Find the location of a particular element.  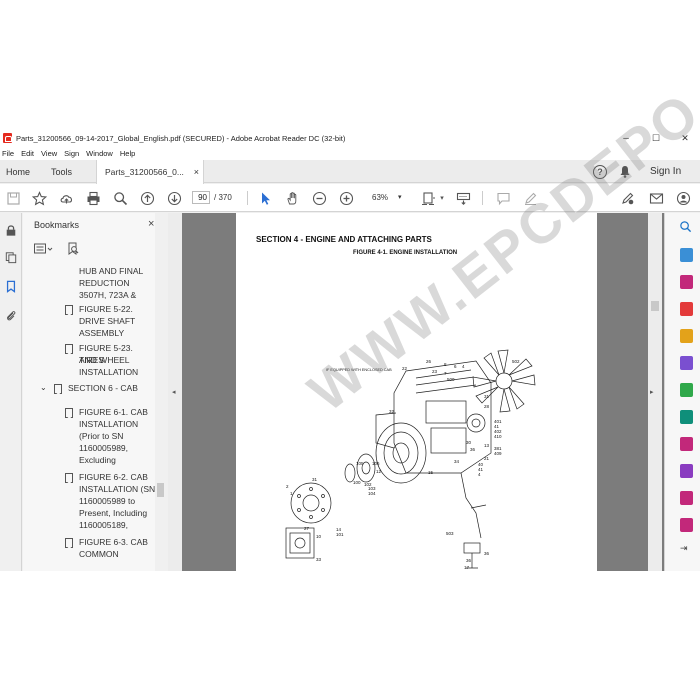

callout: 10 is located at coordinates (319, 536).